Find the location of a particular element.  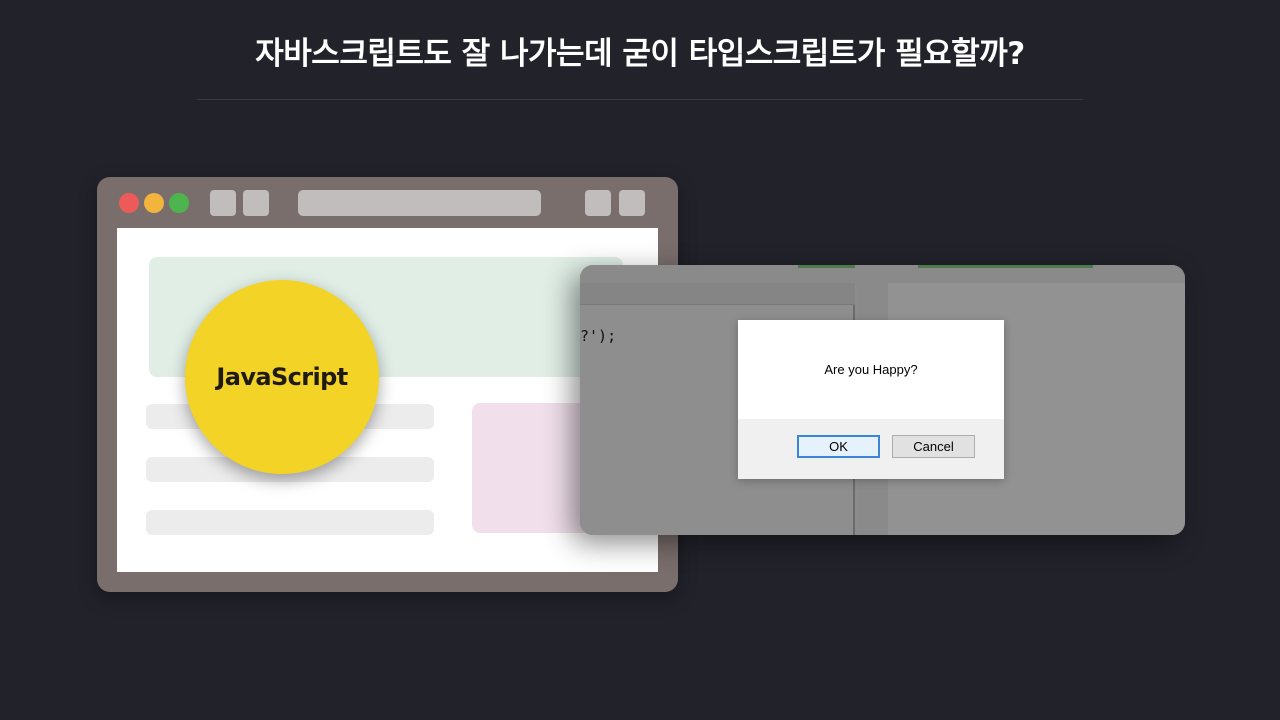

headline-divider is located at coordinates (640, 99).